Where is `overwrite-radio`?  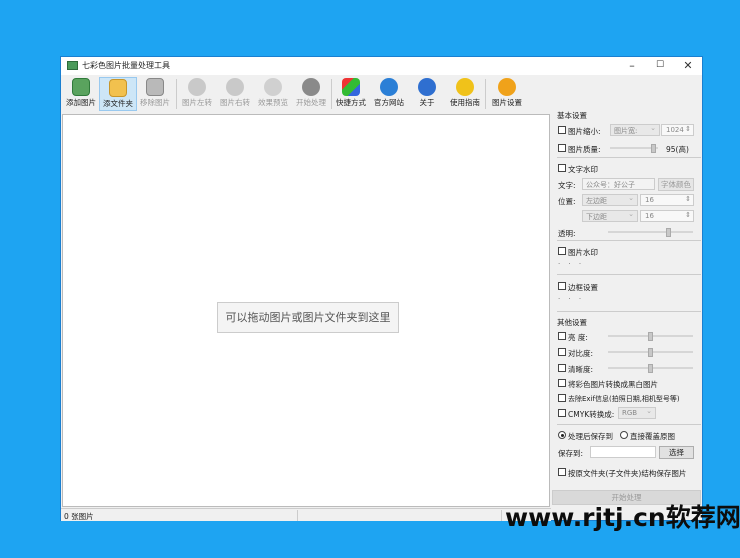 overwrite-radio is located at coordinates (624, 435).